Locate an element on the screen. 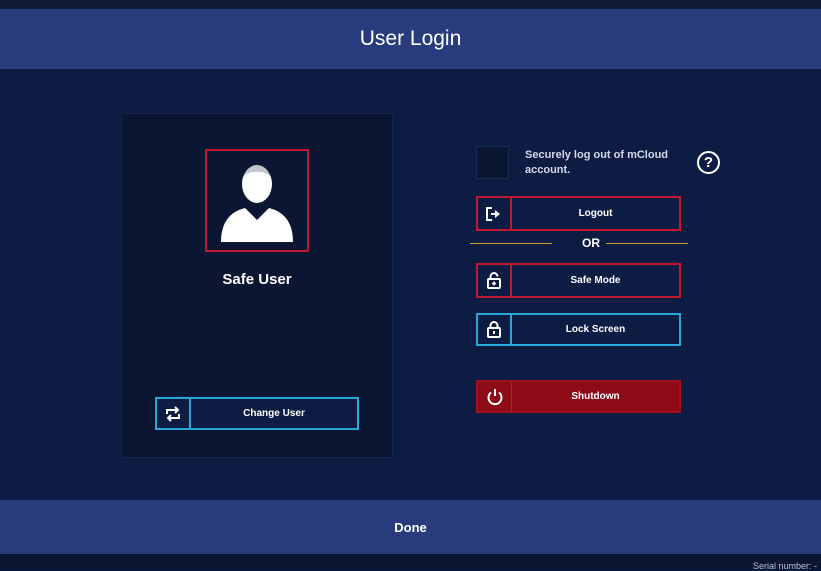 The width and height of the screenshot is (821, 571). help-icon: ? is located at coordinates (708, 162).